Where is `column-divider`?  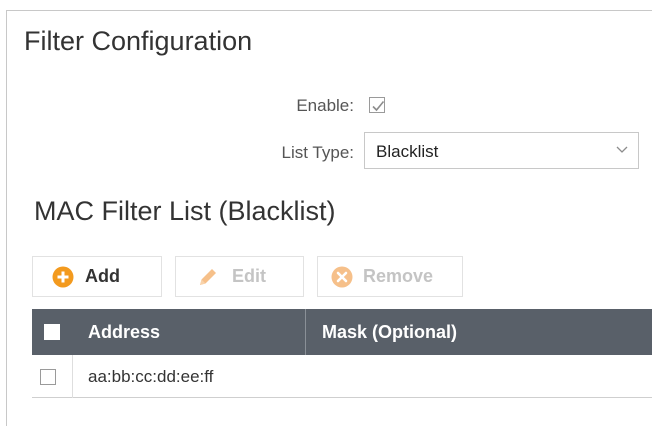
column-divider is located at coordinates (305, 332).